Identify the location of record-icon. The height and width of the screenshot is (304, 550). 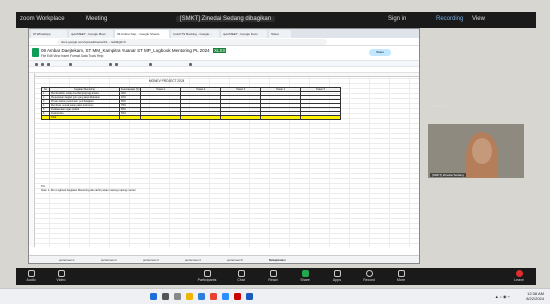
(369, 273).